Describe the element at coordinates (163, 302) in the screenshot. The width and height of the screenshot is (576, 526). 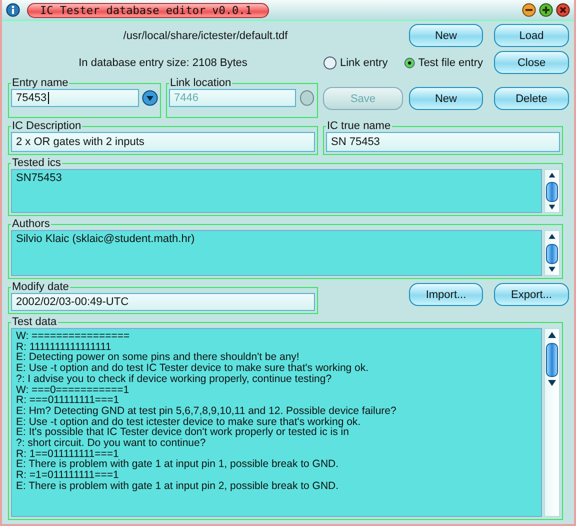
I see `modify-date-field: 2002/02/03-00:49-UTC` at that location.